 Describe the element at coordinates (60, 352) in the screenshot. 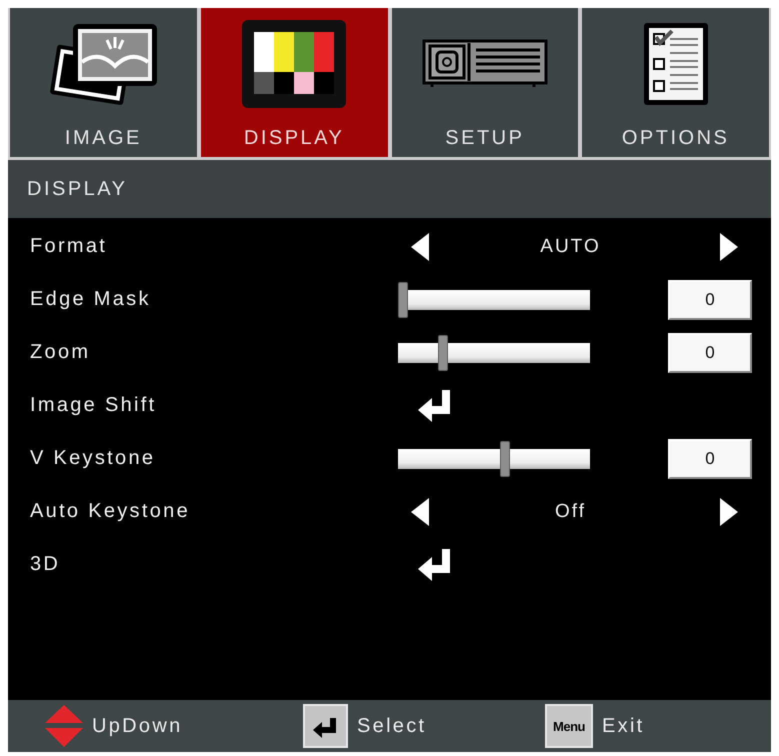

I see `setting-label: Zoom` at that location.